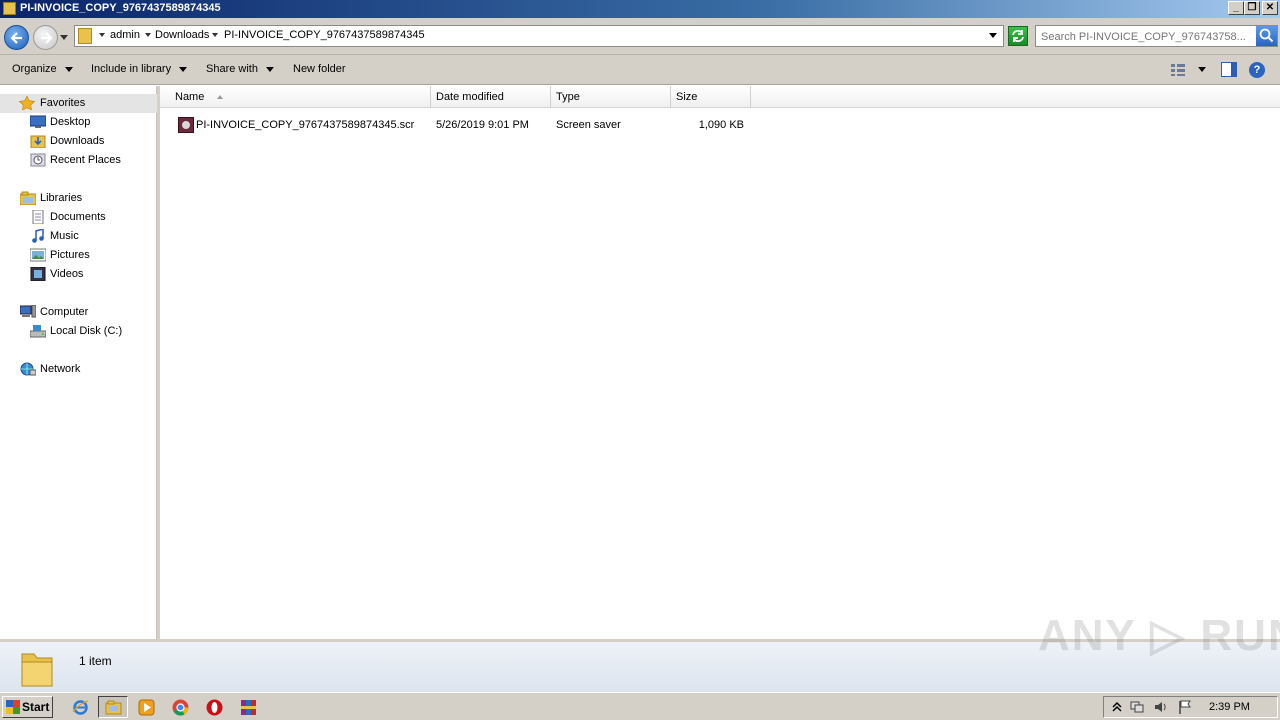 This screenshot has height=720, width=1280. What do you see at coordinates (70, 255) in the screenshot?
I see `nav-pictures-label: Pictures` at bounding box center [70, 255].